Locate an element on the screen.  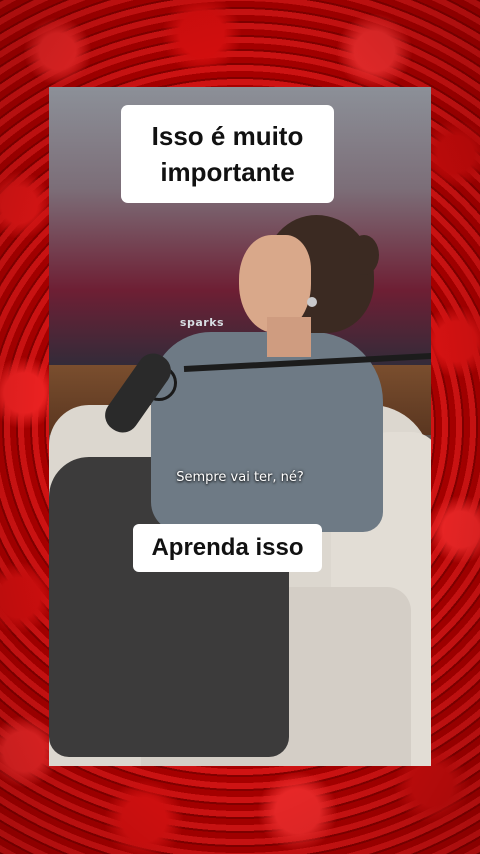
person-hair-bun is located at coordinates (364, 255).